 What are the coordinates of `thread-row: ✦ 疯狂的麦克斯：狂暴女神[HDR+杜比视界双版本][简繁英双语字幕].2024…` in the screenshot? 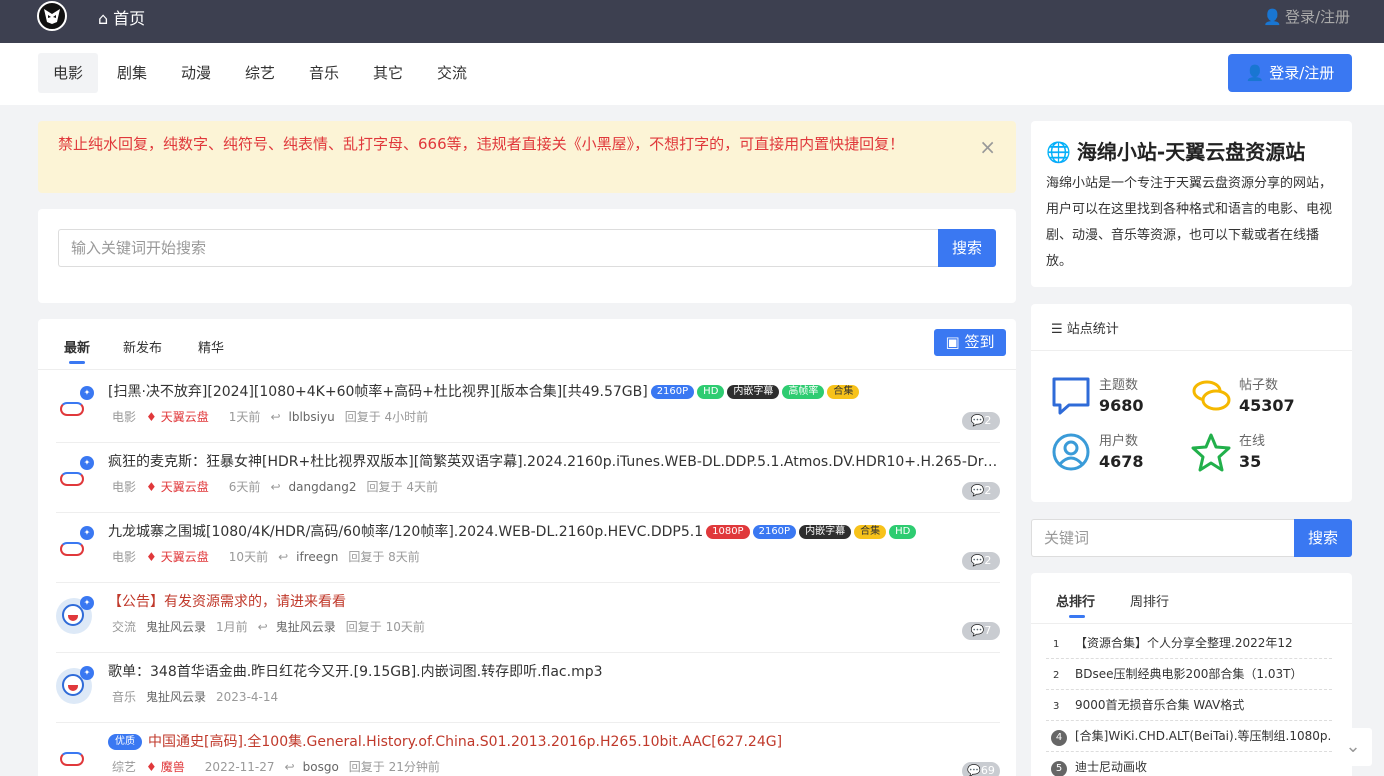 It's located at (527, 478).